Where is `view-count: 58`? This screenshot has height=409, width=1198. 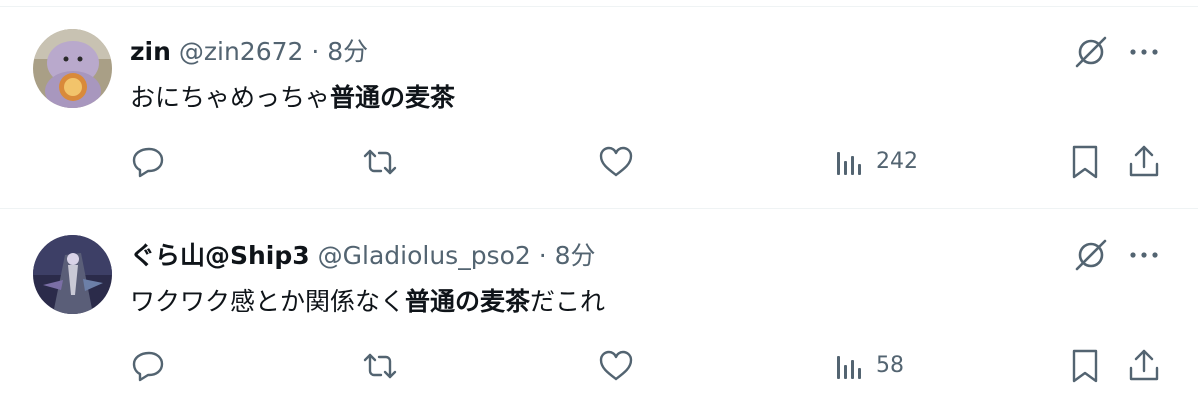 view-count: 58 is located at coordinates (890, 365).